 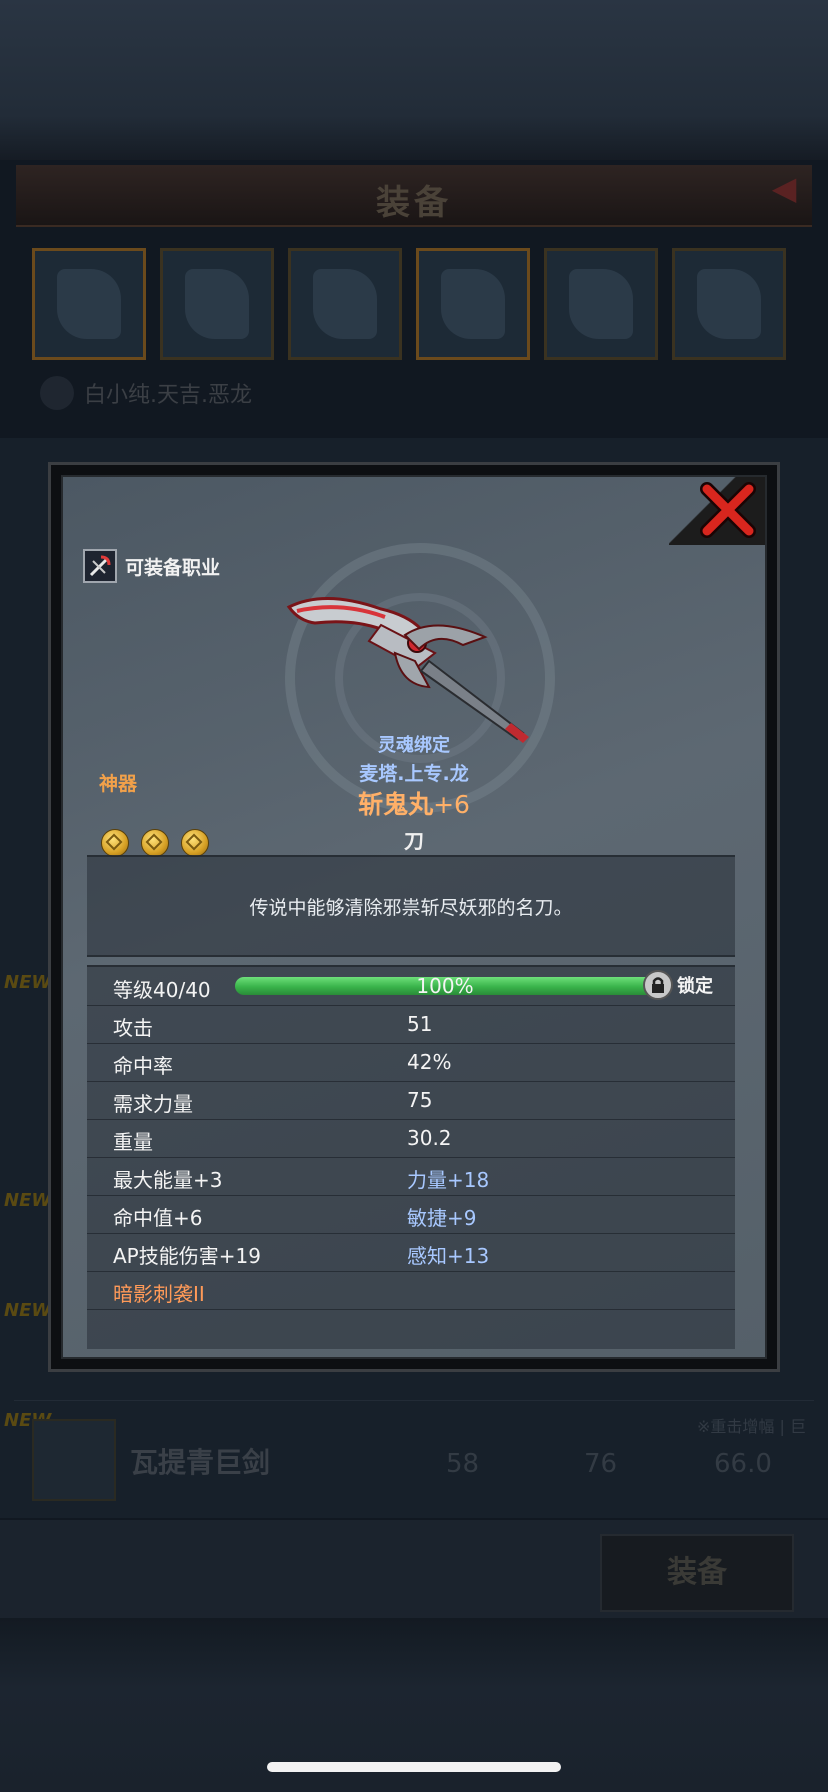 I want to click on bonus-left: 命中值+6, so click(x=157, y=1216).